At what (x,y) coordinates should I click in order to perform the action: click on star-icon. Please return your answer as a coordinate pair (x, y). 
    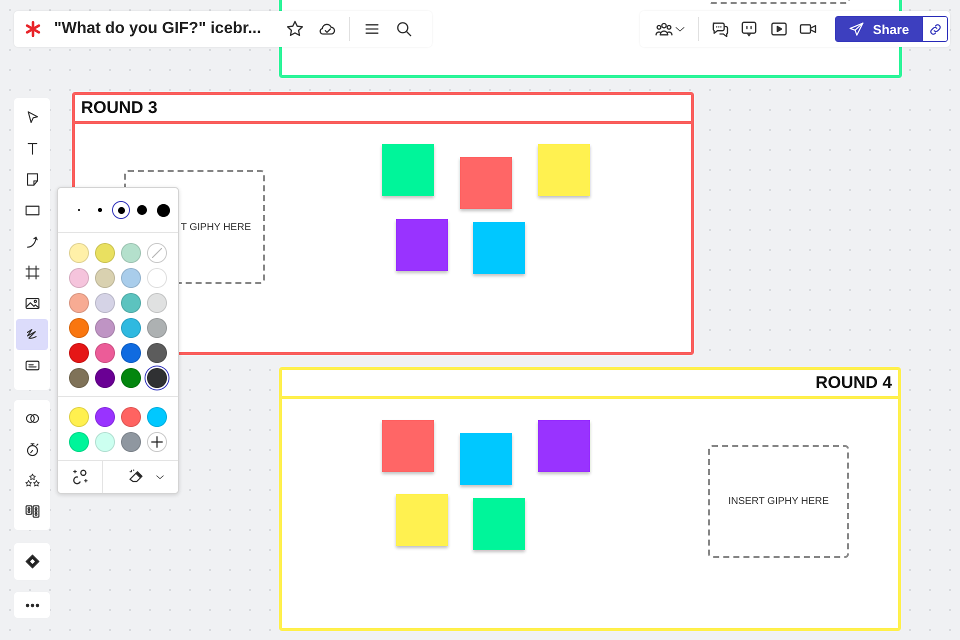
    Looking at the image, I should click on (295, 29).